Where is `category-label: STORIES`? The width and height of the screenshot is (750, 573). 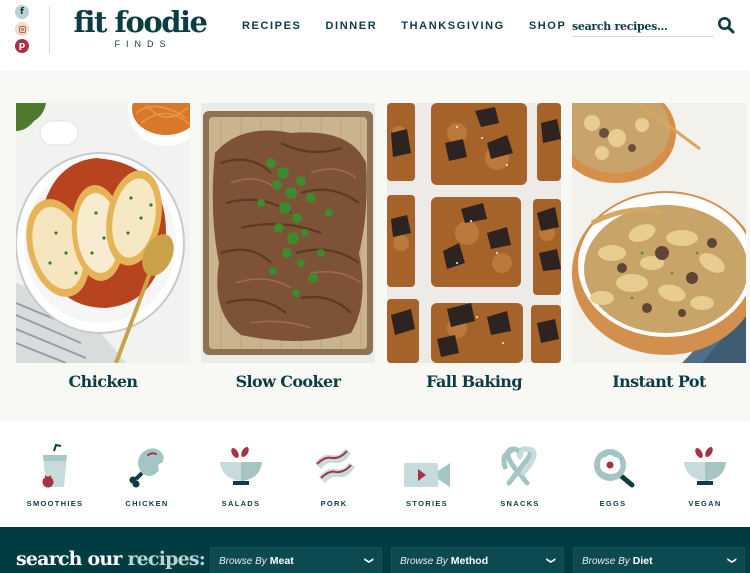
category-label: STORIES is located at coordinates (427, 503).